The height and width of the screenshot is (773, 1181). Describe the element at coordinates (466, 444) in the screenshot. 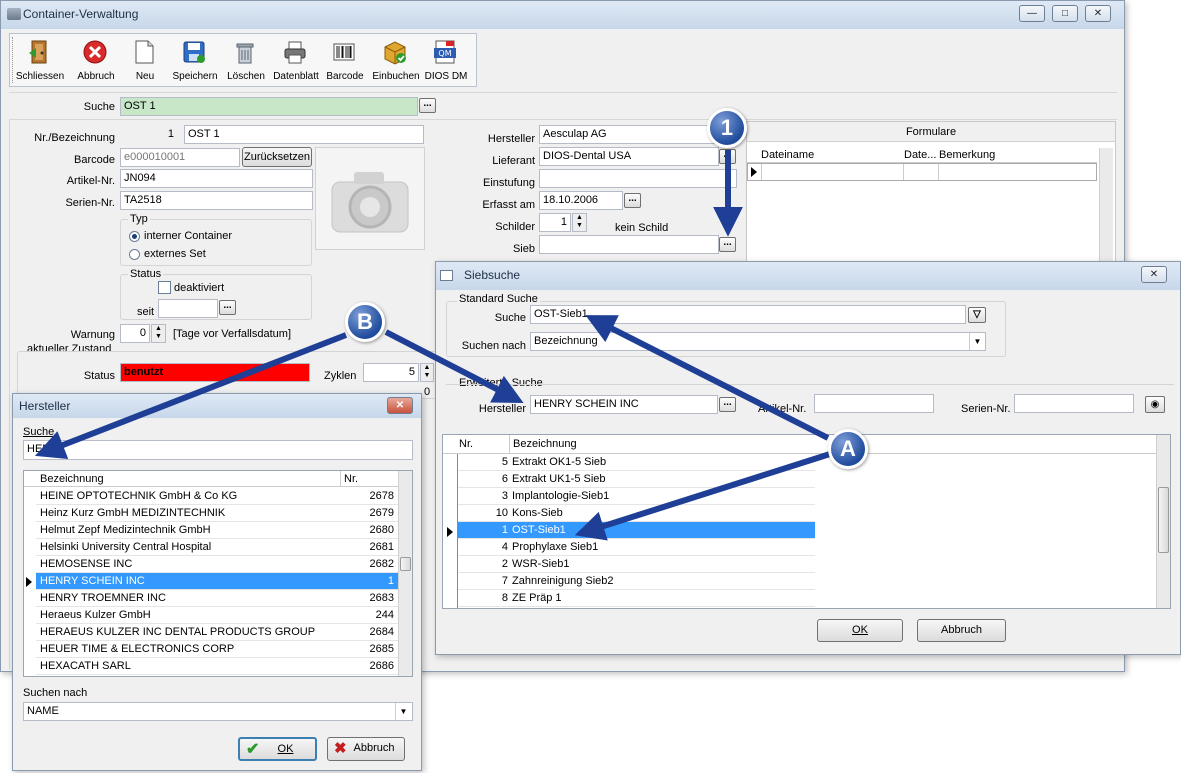

I see `sieb-col-nr: Nr.` at that location.